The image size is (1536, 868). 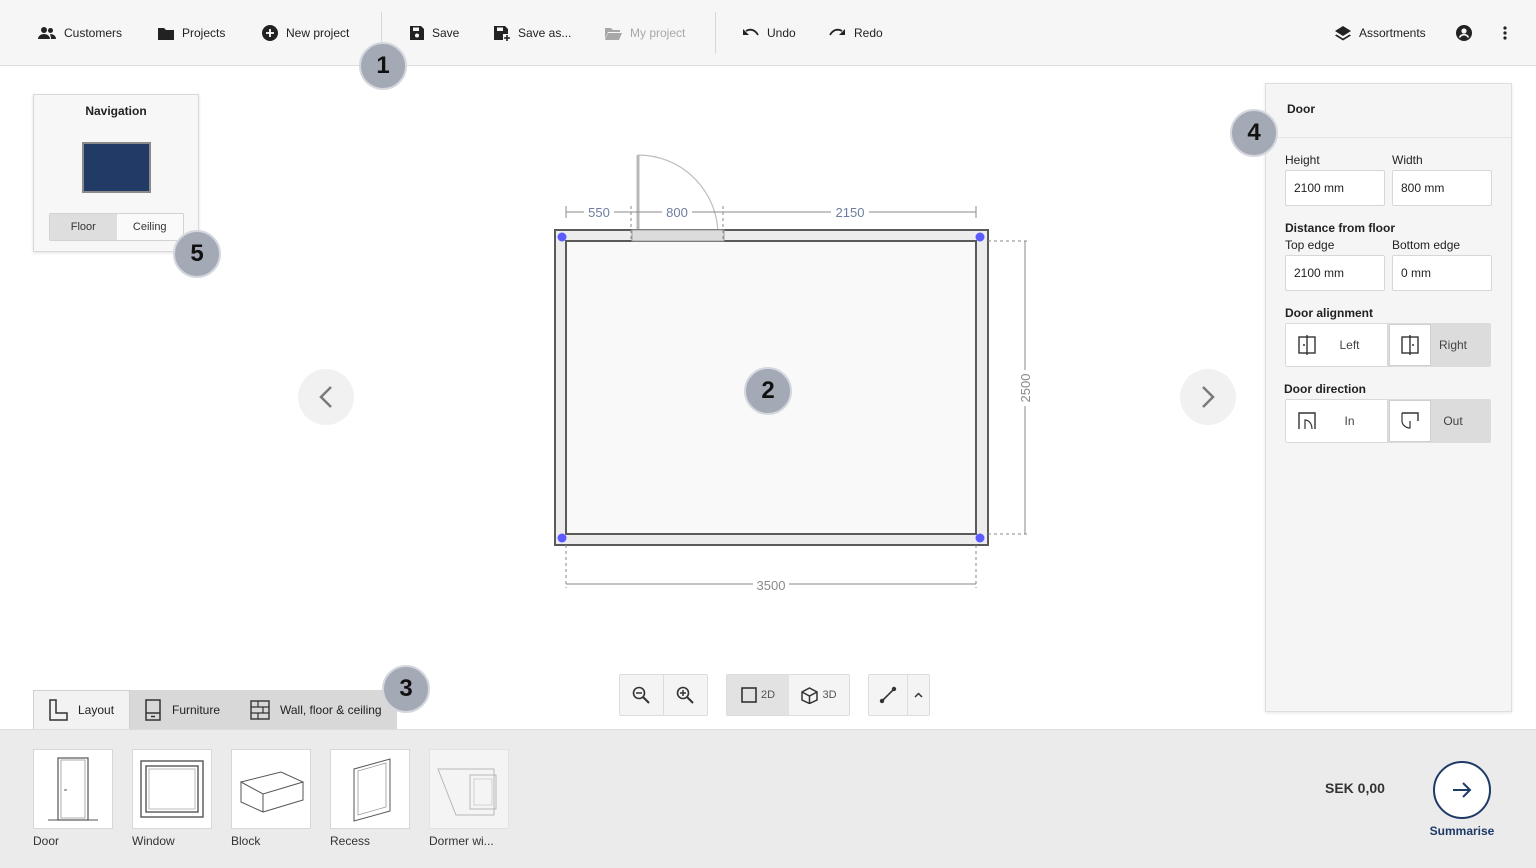 I want to click on palette-item-block: Block, so click(x=271, y=798).